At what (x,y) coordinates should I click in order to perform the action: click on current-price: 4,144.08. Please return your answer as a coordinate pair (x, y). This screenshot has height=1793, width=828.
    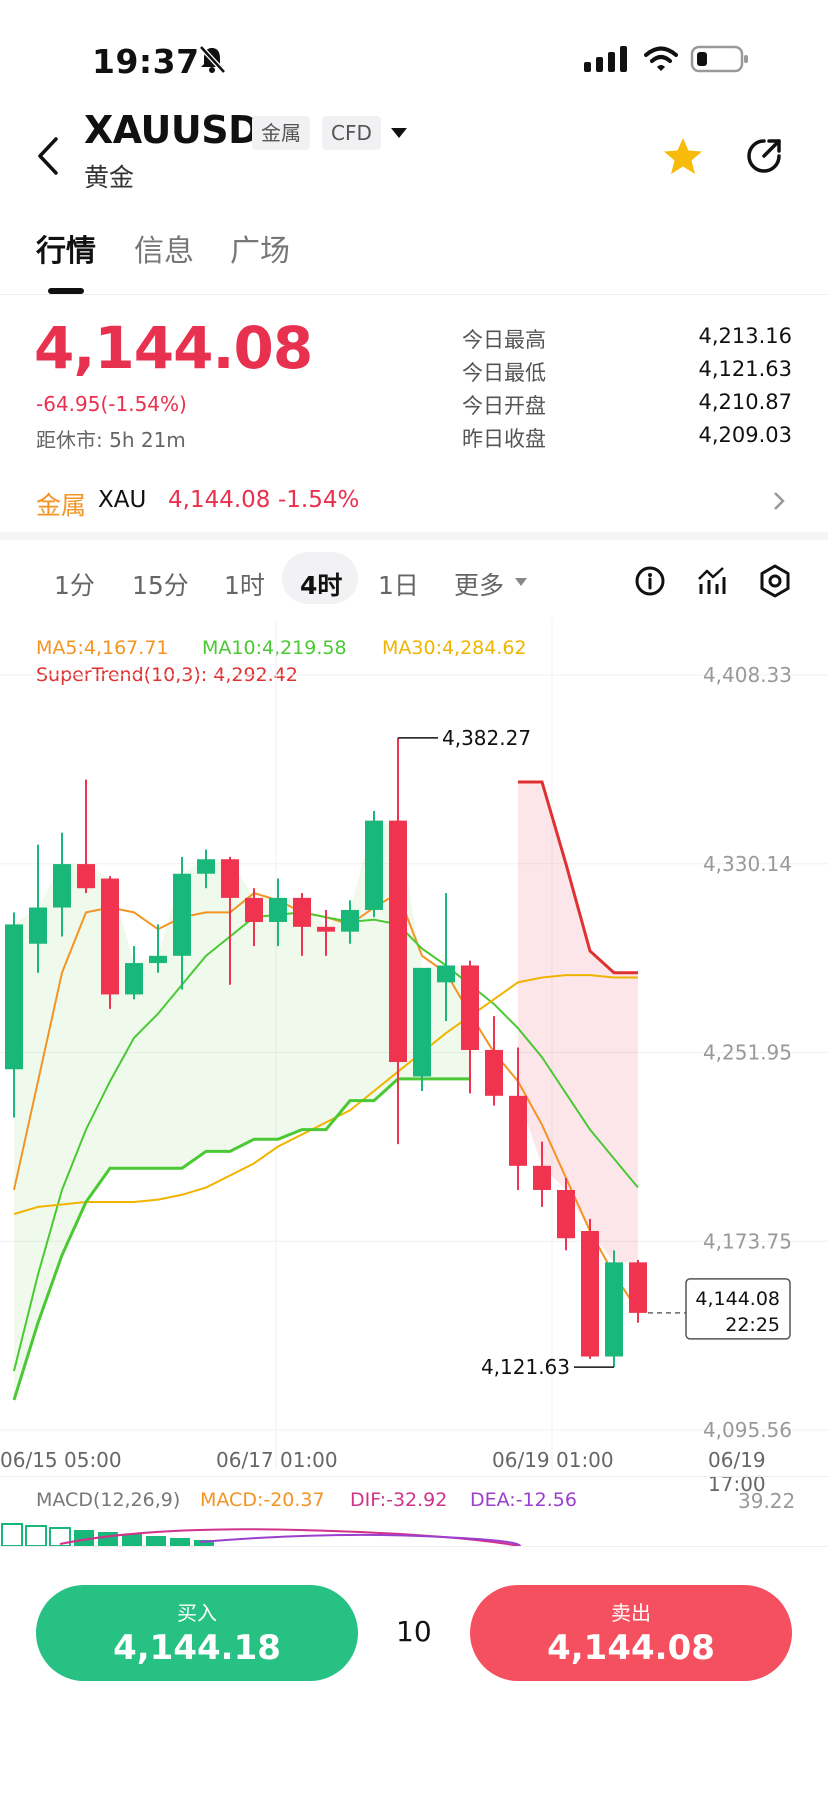
    Looking at the image, I should click on (173, 348).